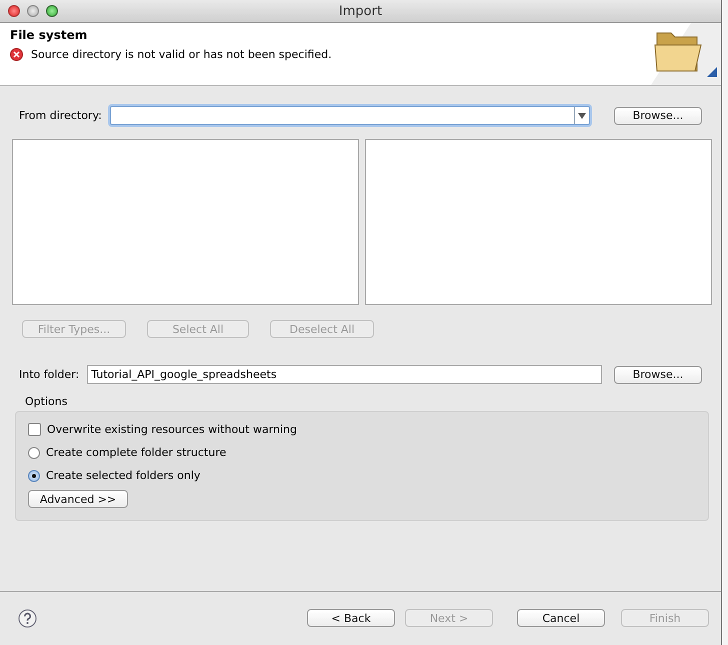 The image size is (728, 645). Describe the element at coordinates (181, 54) in the screenshot. I see `error-message: Source directory is not valid or has not been specified.` at that location.